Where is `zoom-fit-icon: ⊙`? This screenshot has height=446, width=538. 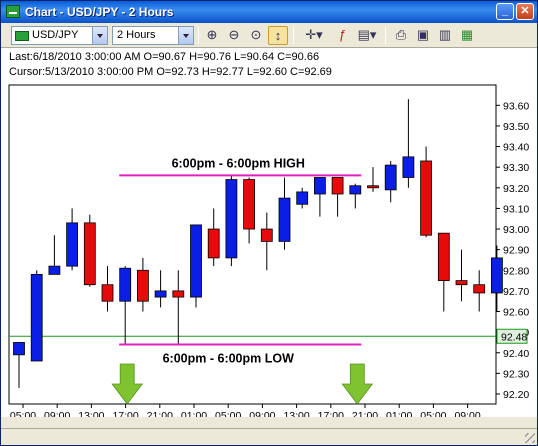
zoom-fit-icon: ⊙ is located at coordinates (256, 35).